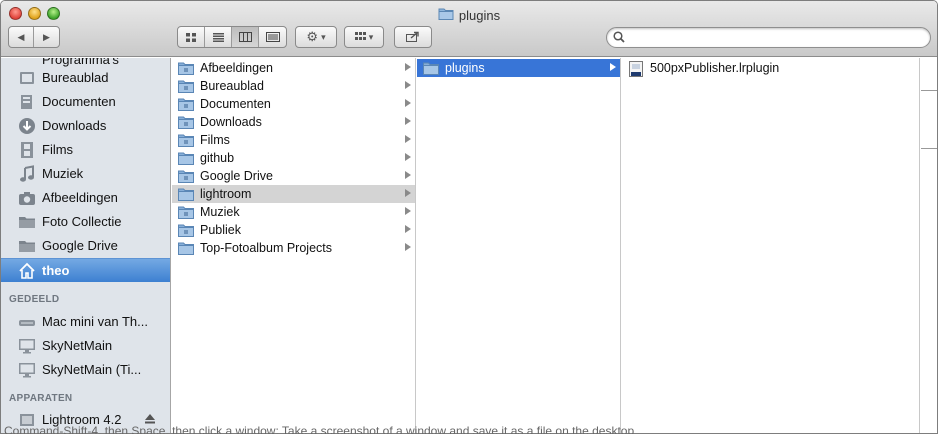 This screenshot has height=434, width=942. I want to click on sidebar-item-google-drive: Google Drive, so click(85, 246).